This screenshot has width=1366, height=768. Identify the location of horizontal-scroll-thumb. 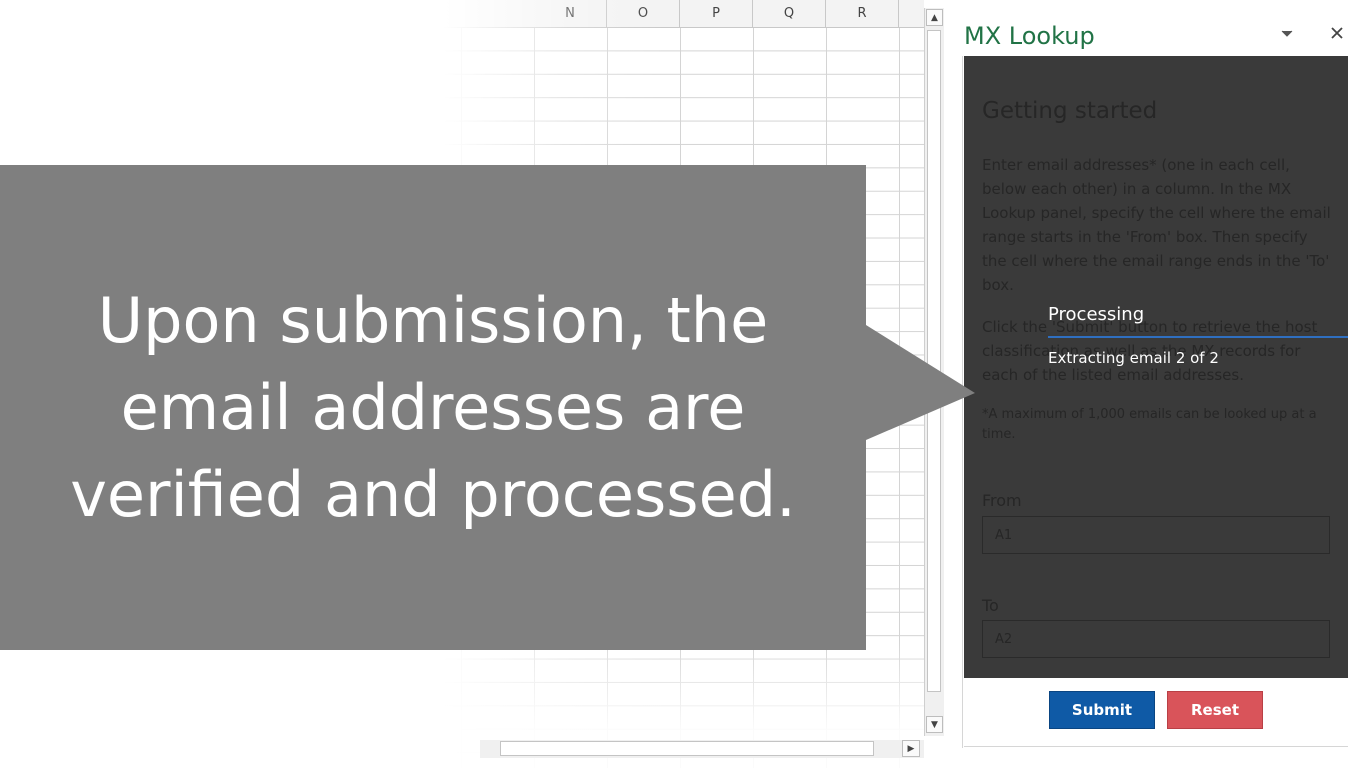
(687, 748).